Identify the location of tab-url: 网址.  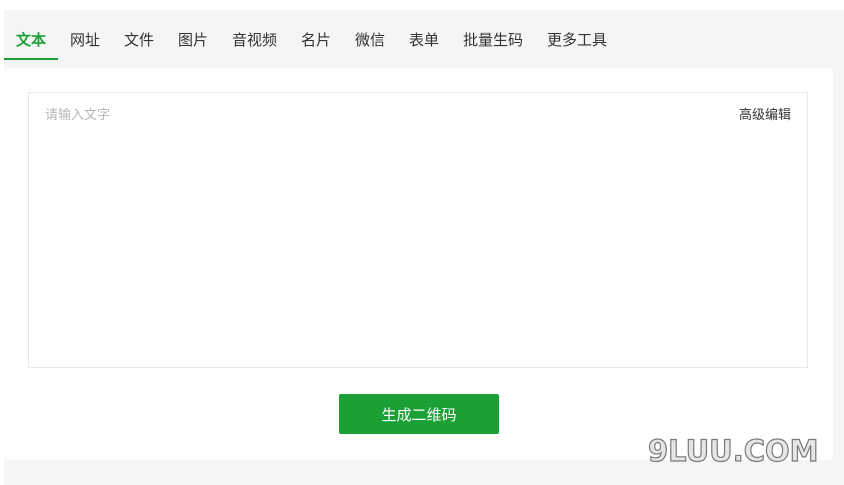
(85, 40).